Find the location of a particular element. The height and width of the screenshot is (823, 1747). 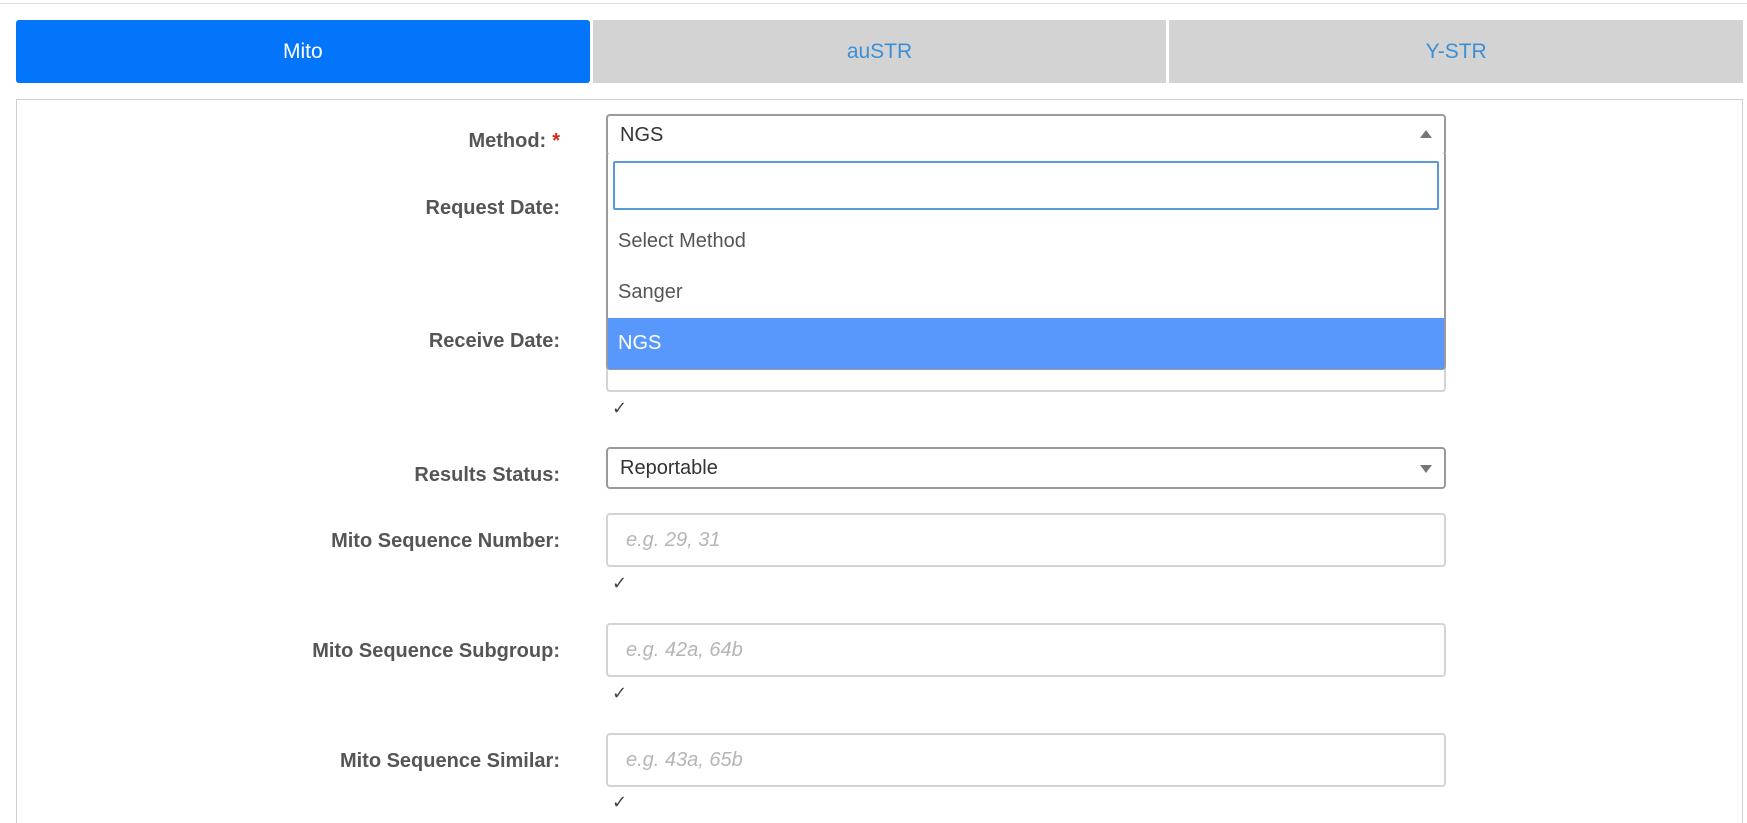

method-search-input is located at coordinates (1026, 185).